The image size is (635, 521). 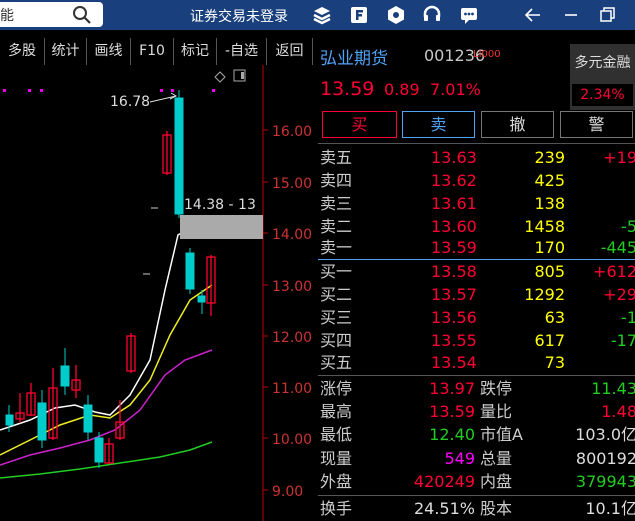 What do you see at coordinates (454, 247) in the screenshot?
I see `row-cell: 13.59` at bounding box center [454, 247].